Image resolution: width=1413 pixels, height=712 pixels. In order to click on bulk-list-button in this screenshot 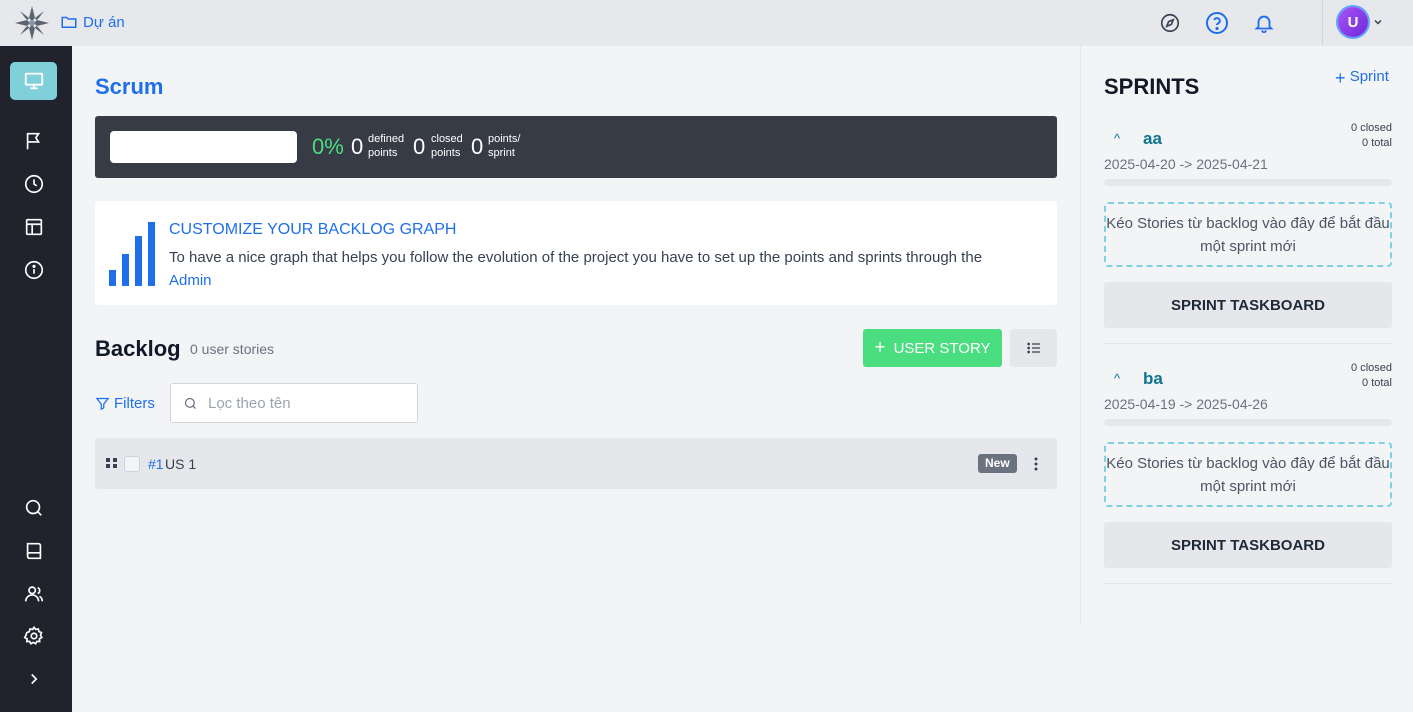, I will do `click(1033, 348)`.